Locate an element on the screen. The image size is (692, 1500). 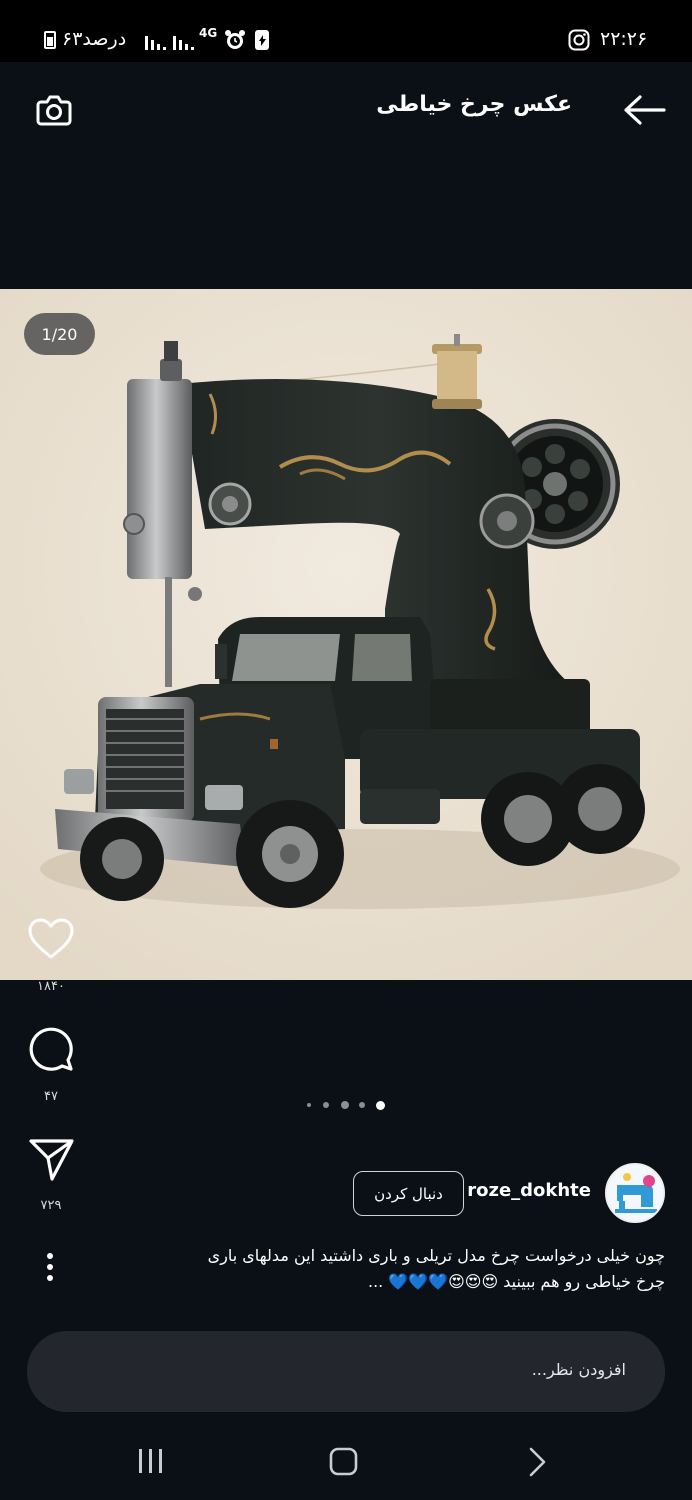
more-icon is located at coordinates (50, 1268).